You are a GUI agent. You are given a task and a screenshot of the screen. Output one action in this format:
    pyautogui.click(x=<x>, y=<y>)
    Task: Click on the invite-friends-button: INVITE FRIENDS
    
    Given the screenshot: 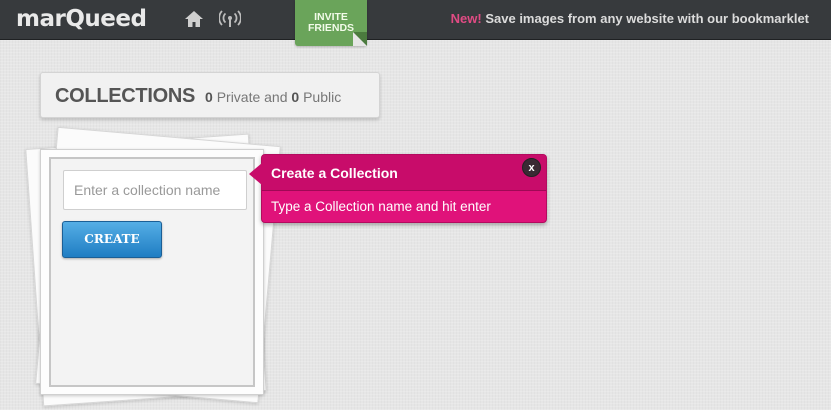 What is the action you would take?
    pyautogui.click(x=331, y=23)
    